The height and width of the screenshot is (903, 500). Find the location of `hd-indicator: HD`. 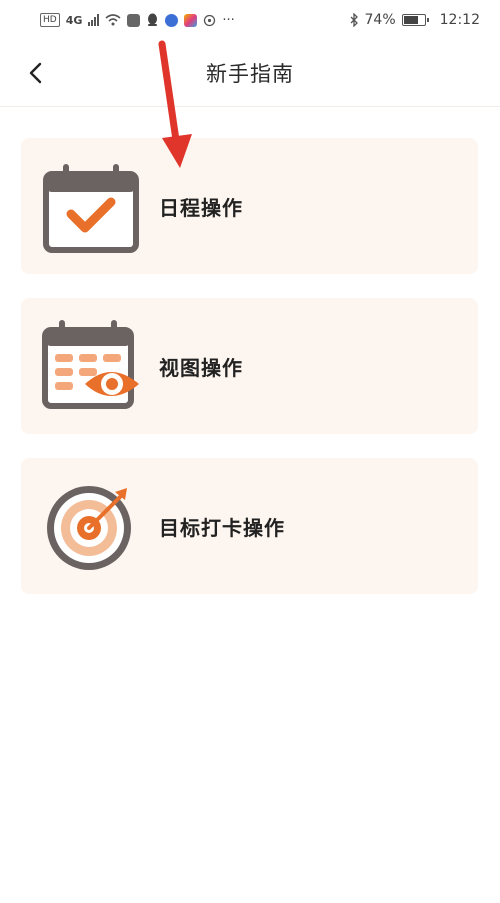

hd-indicator: HD is located at coordinates (50, 20).